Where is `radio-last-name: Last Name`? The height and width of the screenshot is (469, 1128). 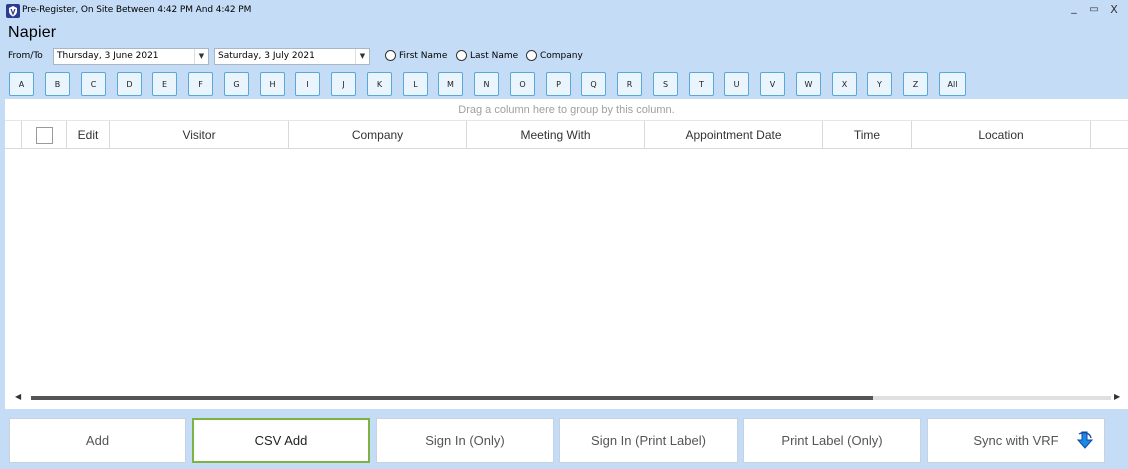
radio-last-name: Last Name is located at coordinates (487, 55).